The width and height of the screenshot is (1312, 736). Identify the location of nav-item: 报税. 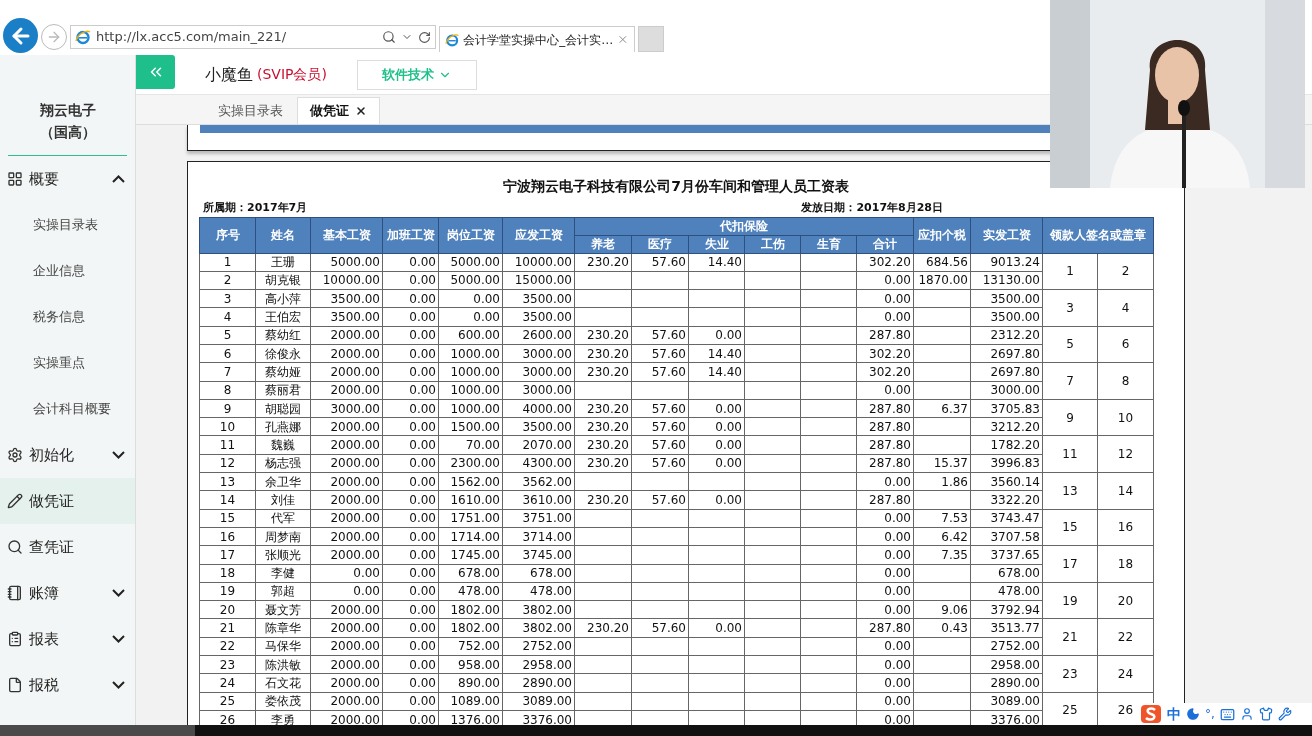
(67, 685).